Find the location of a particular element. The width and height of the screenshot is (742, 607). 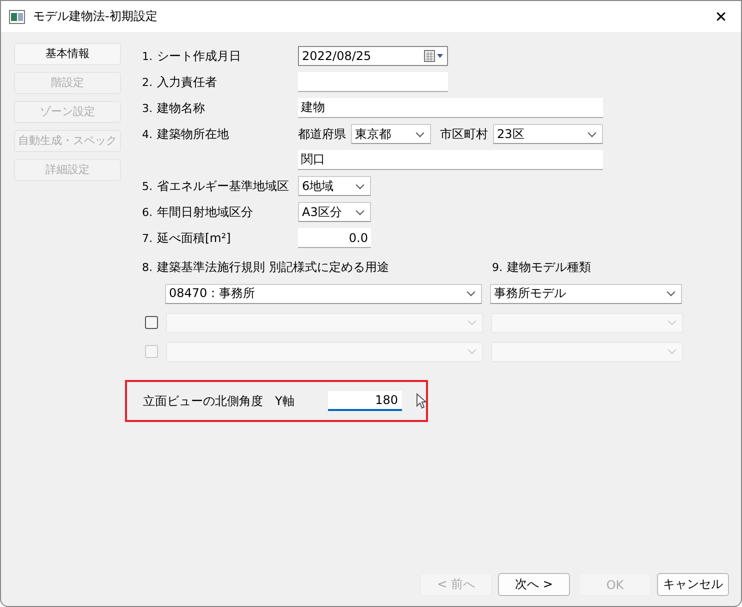

number-field: 0.0 is located at coordinates (334, 238).